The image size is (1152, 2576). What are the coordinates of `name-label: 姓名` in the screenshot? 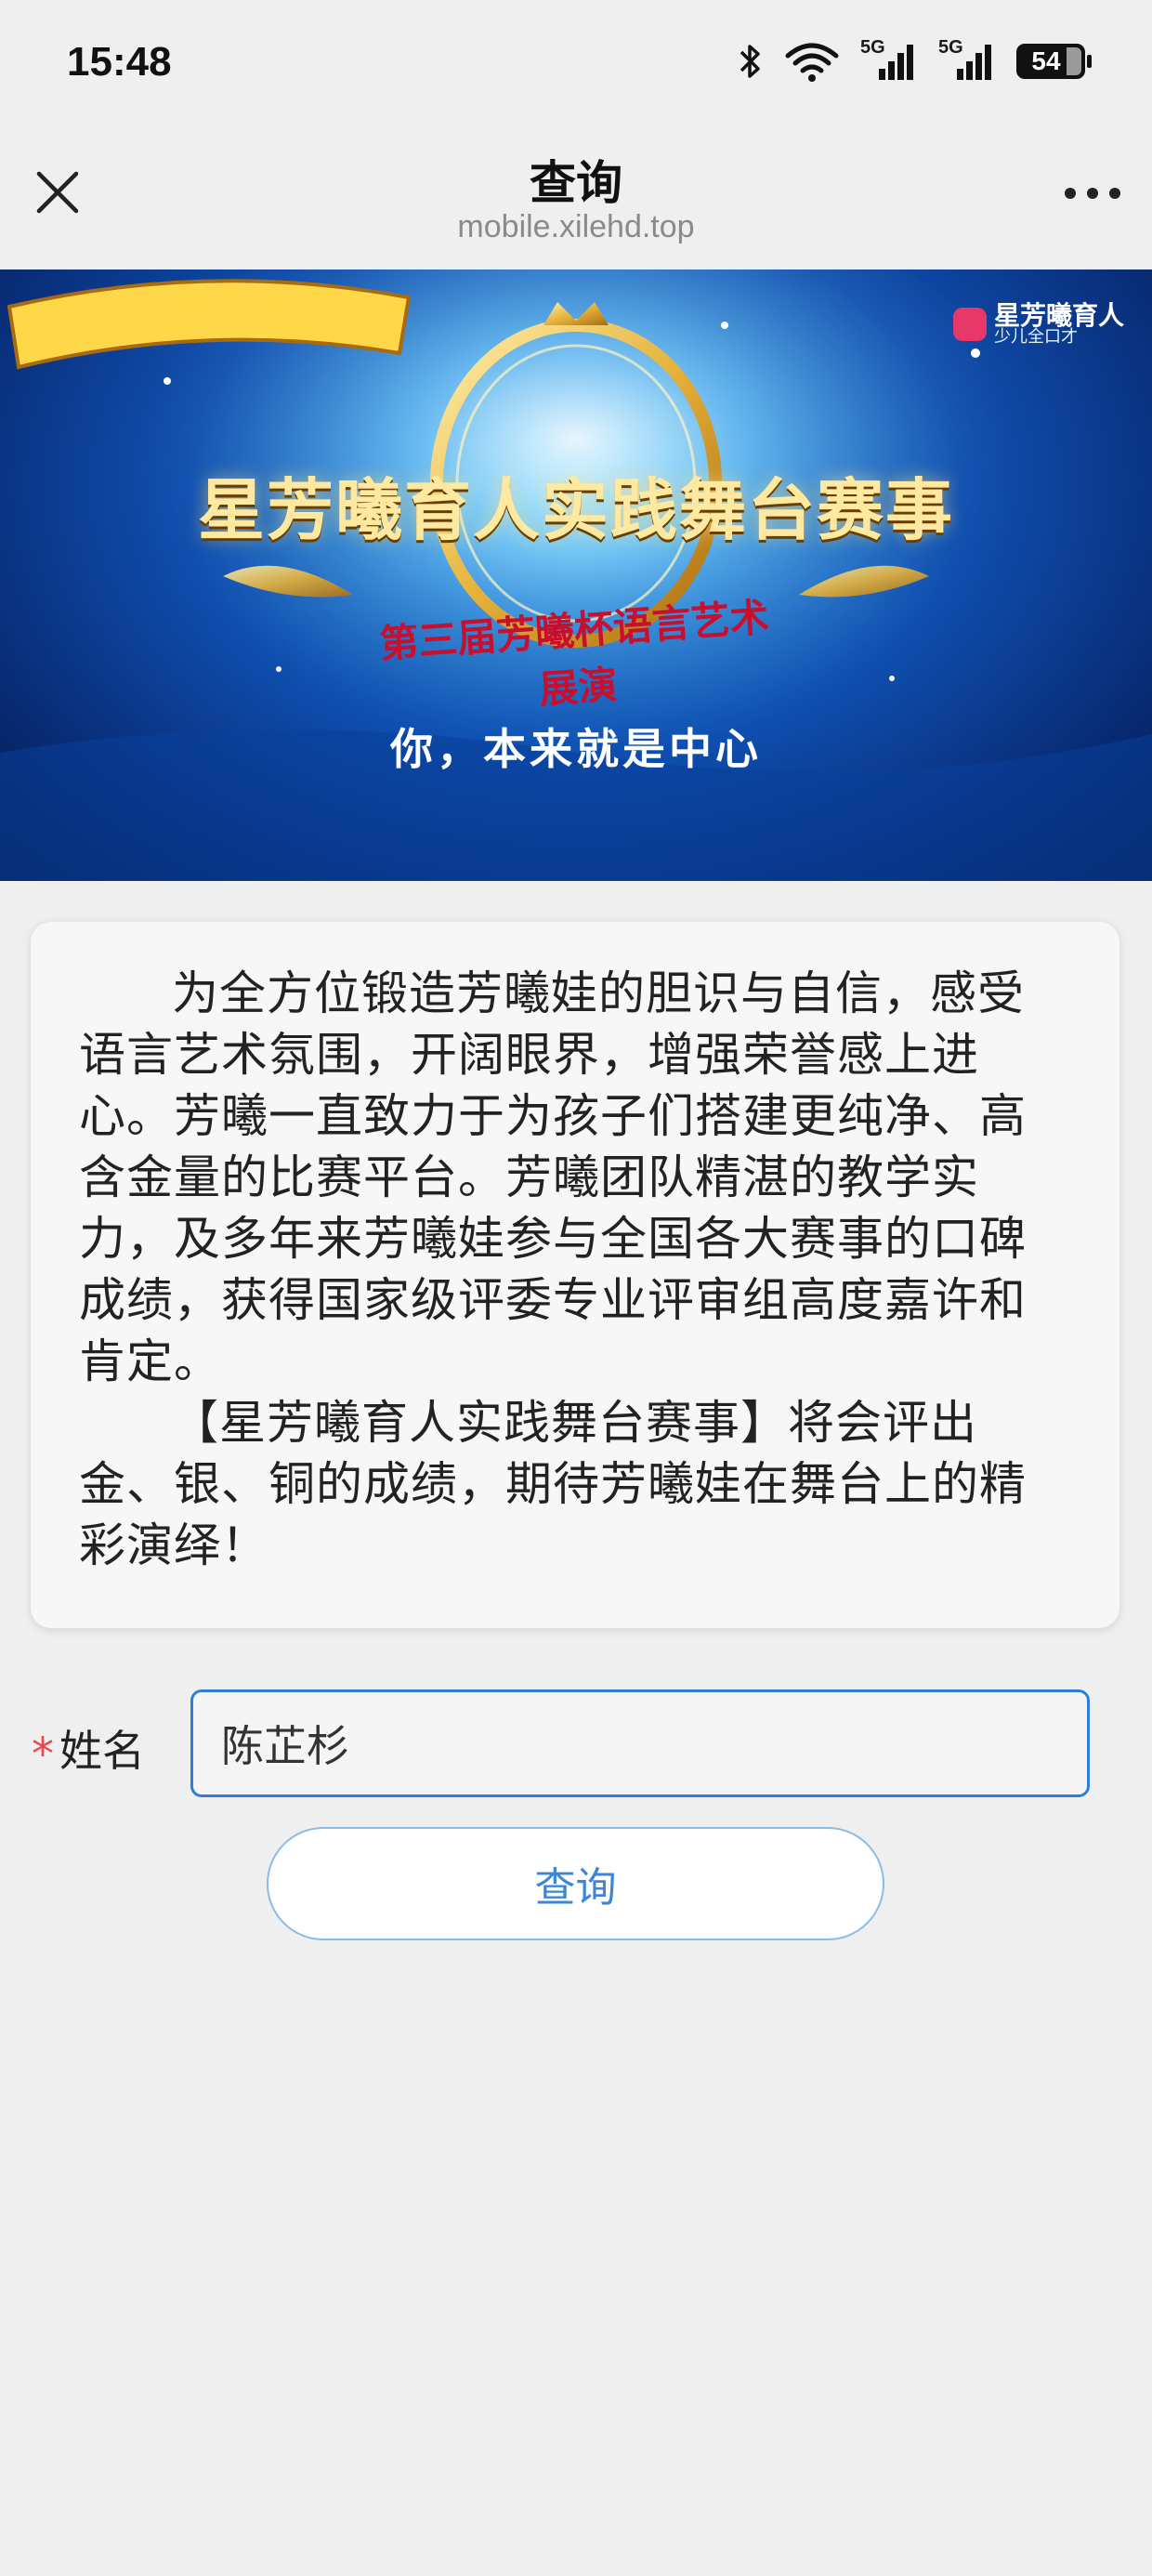 It's located at (102, 1751).